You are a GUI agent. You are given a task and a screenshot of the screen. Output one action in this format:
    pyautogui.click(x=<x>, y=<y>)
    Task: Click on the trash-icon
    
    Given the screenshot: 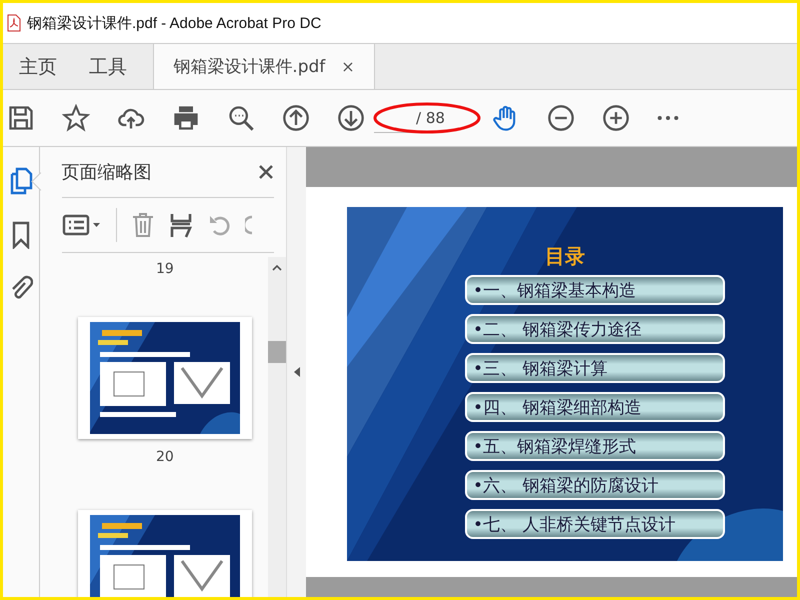 What is the action you would take?
    pyautogui.click(x=142, y=225)
    